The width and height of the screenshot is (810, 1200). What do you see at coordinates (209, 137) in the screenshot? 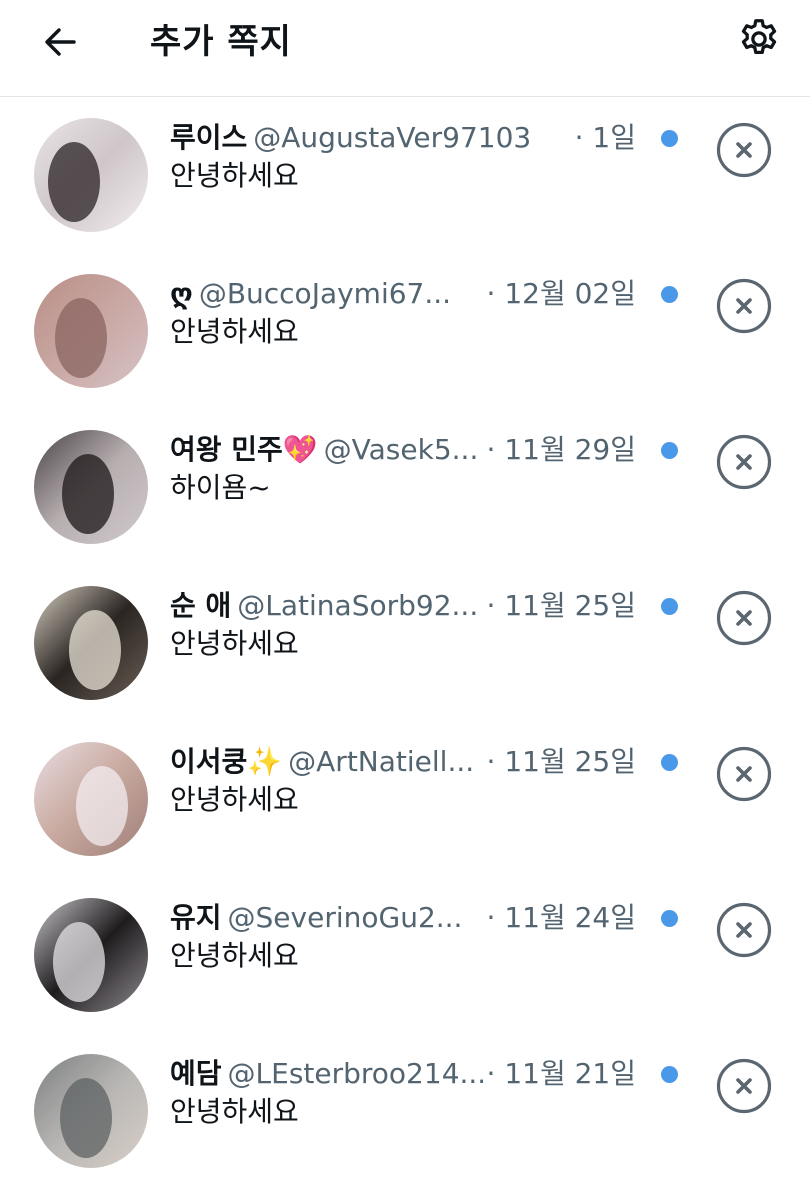
I see `sender-name: 루이스` at bounding box center [209, 137].